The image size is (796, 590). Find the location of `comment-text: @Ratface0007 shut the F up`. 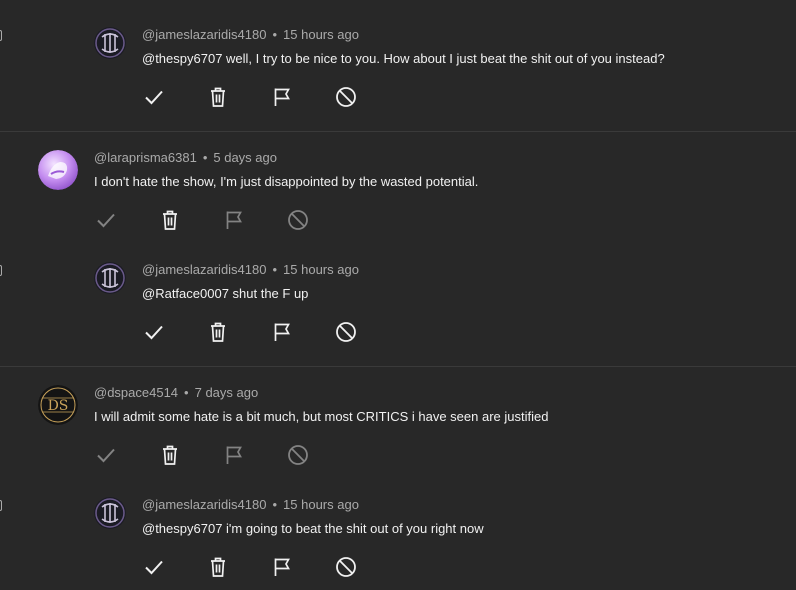

comment-text: @Ratface0007 shut the F up is located at coordinates (225, 293).